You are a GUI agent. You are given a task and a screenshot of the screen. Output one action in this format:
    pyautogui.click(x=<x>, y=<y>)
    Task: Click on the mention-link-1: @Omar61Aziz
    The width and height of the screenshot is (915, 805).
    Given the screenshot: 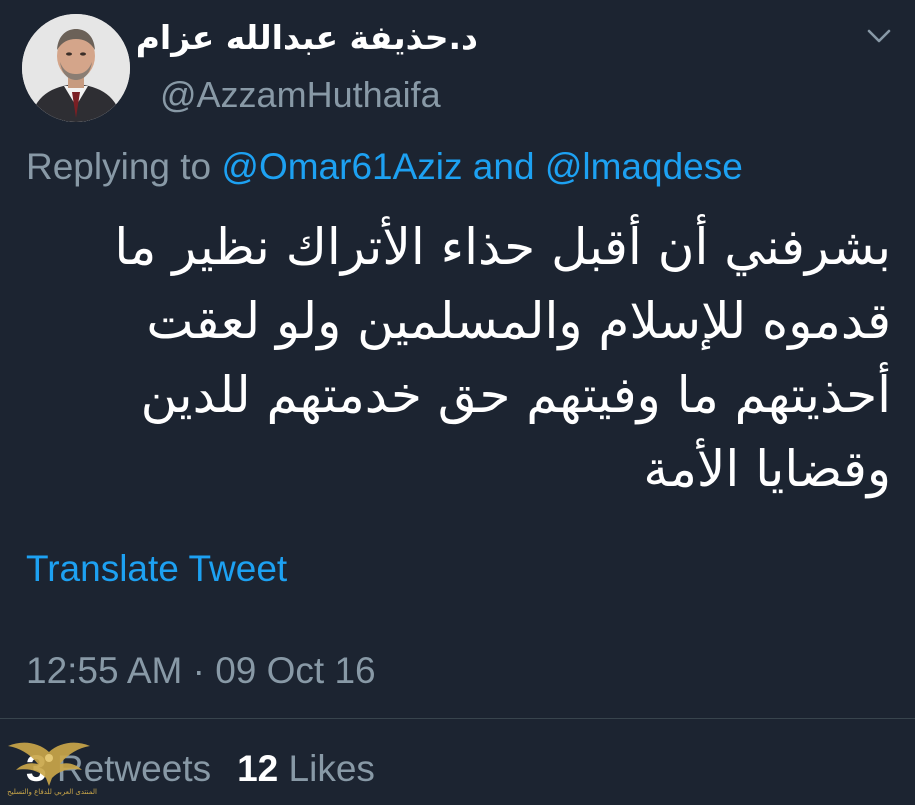 What is the action you would take?
    pyautogui.click(x=341, y=166)
    